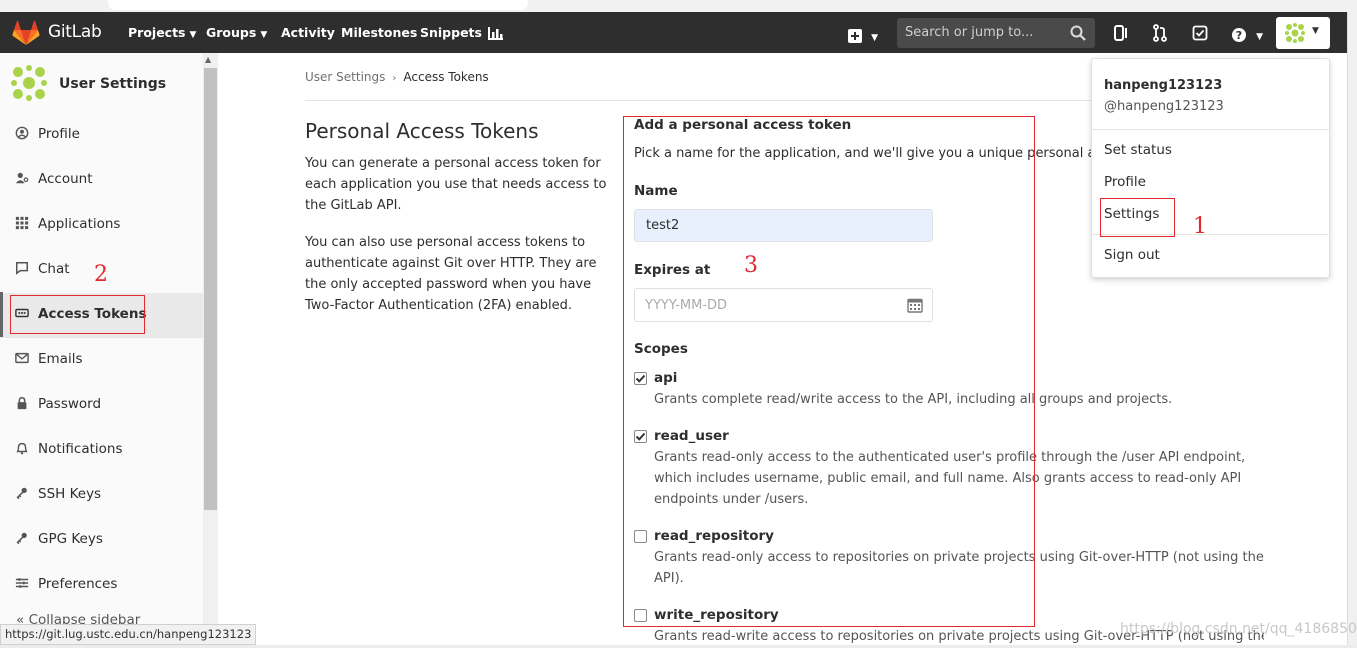  I want to click on annotation-box-settings, so click(1137, 217).